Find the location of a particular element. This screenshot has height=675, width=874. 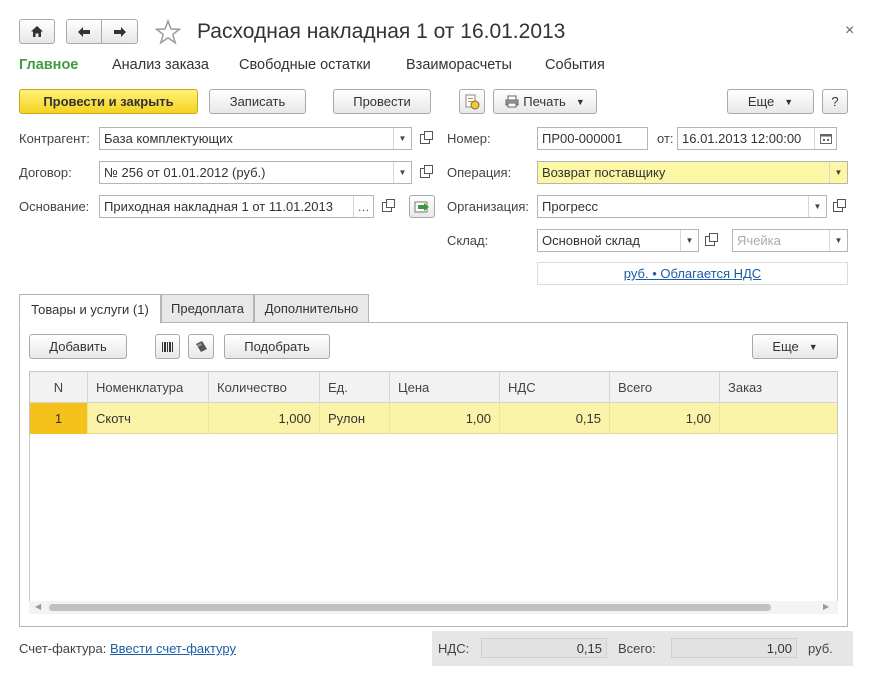

scanner-button is located at coordinates (201, 346).